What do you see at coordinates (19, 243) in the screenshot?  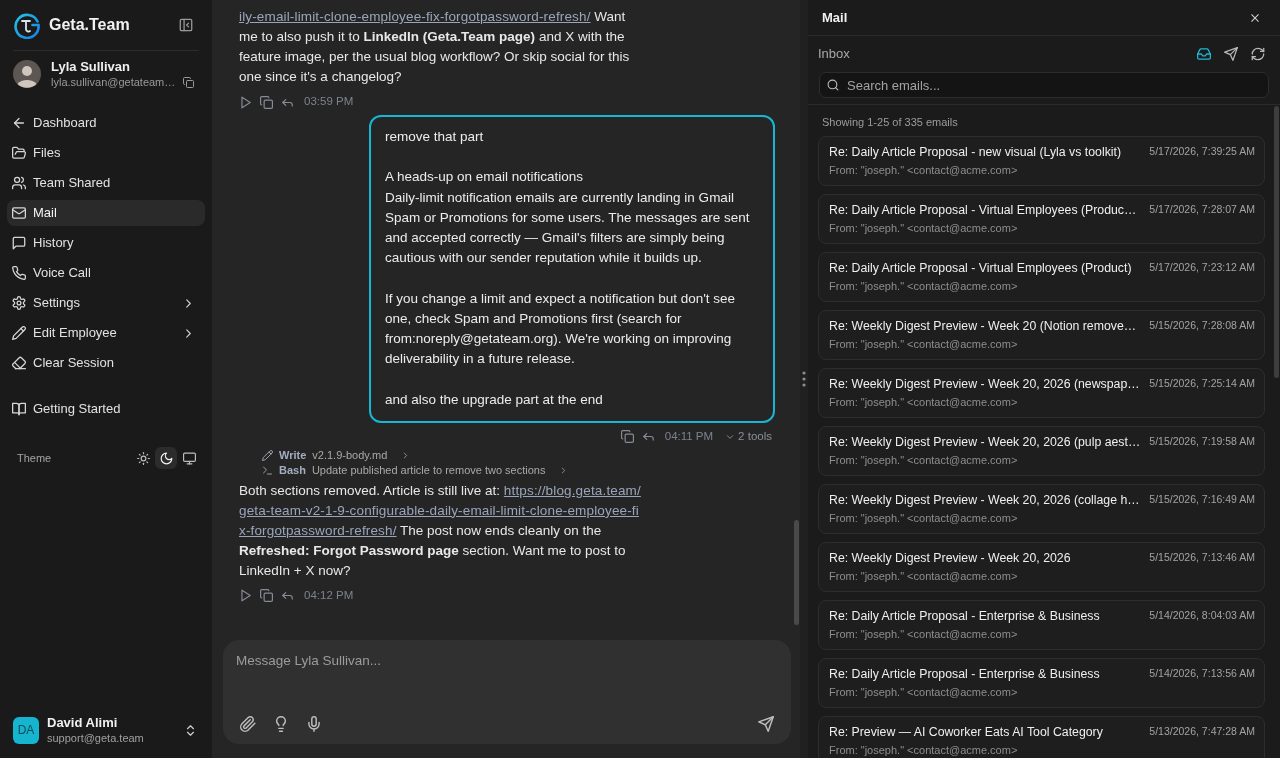 I see `speech-bubble-icon` at bounding box center [19, 243].